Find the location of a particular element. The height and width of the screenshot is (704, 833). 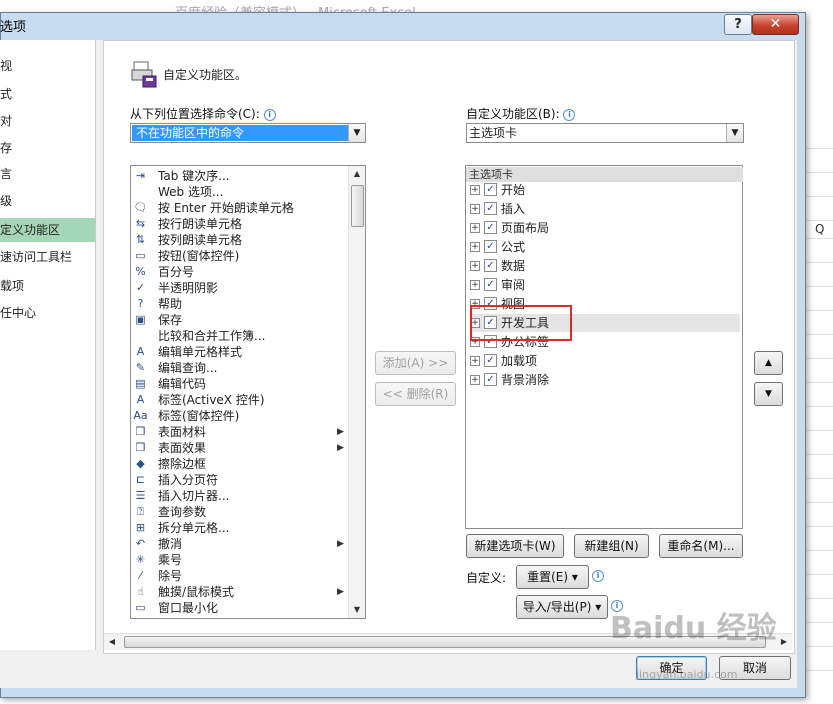

ribbon-tab-label: 页面布局 is located at coordinates (525, 228).